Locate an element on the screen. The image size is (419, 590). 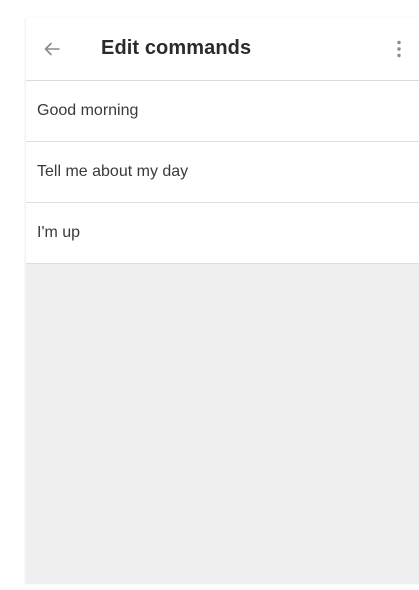
app-bar: Edit commands is located at coordinates (222, 49).